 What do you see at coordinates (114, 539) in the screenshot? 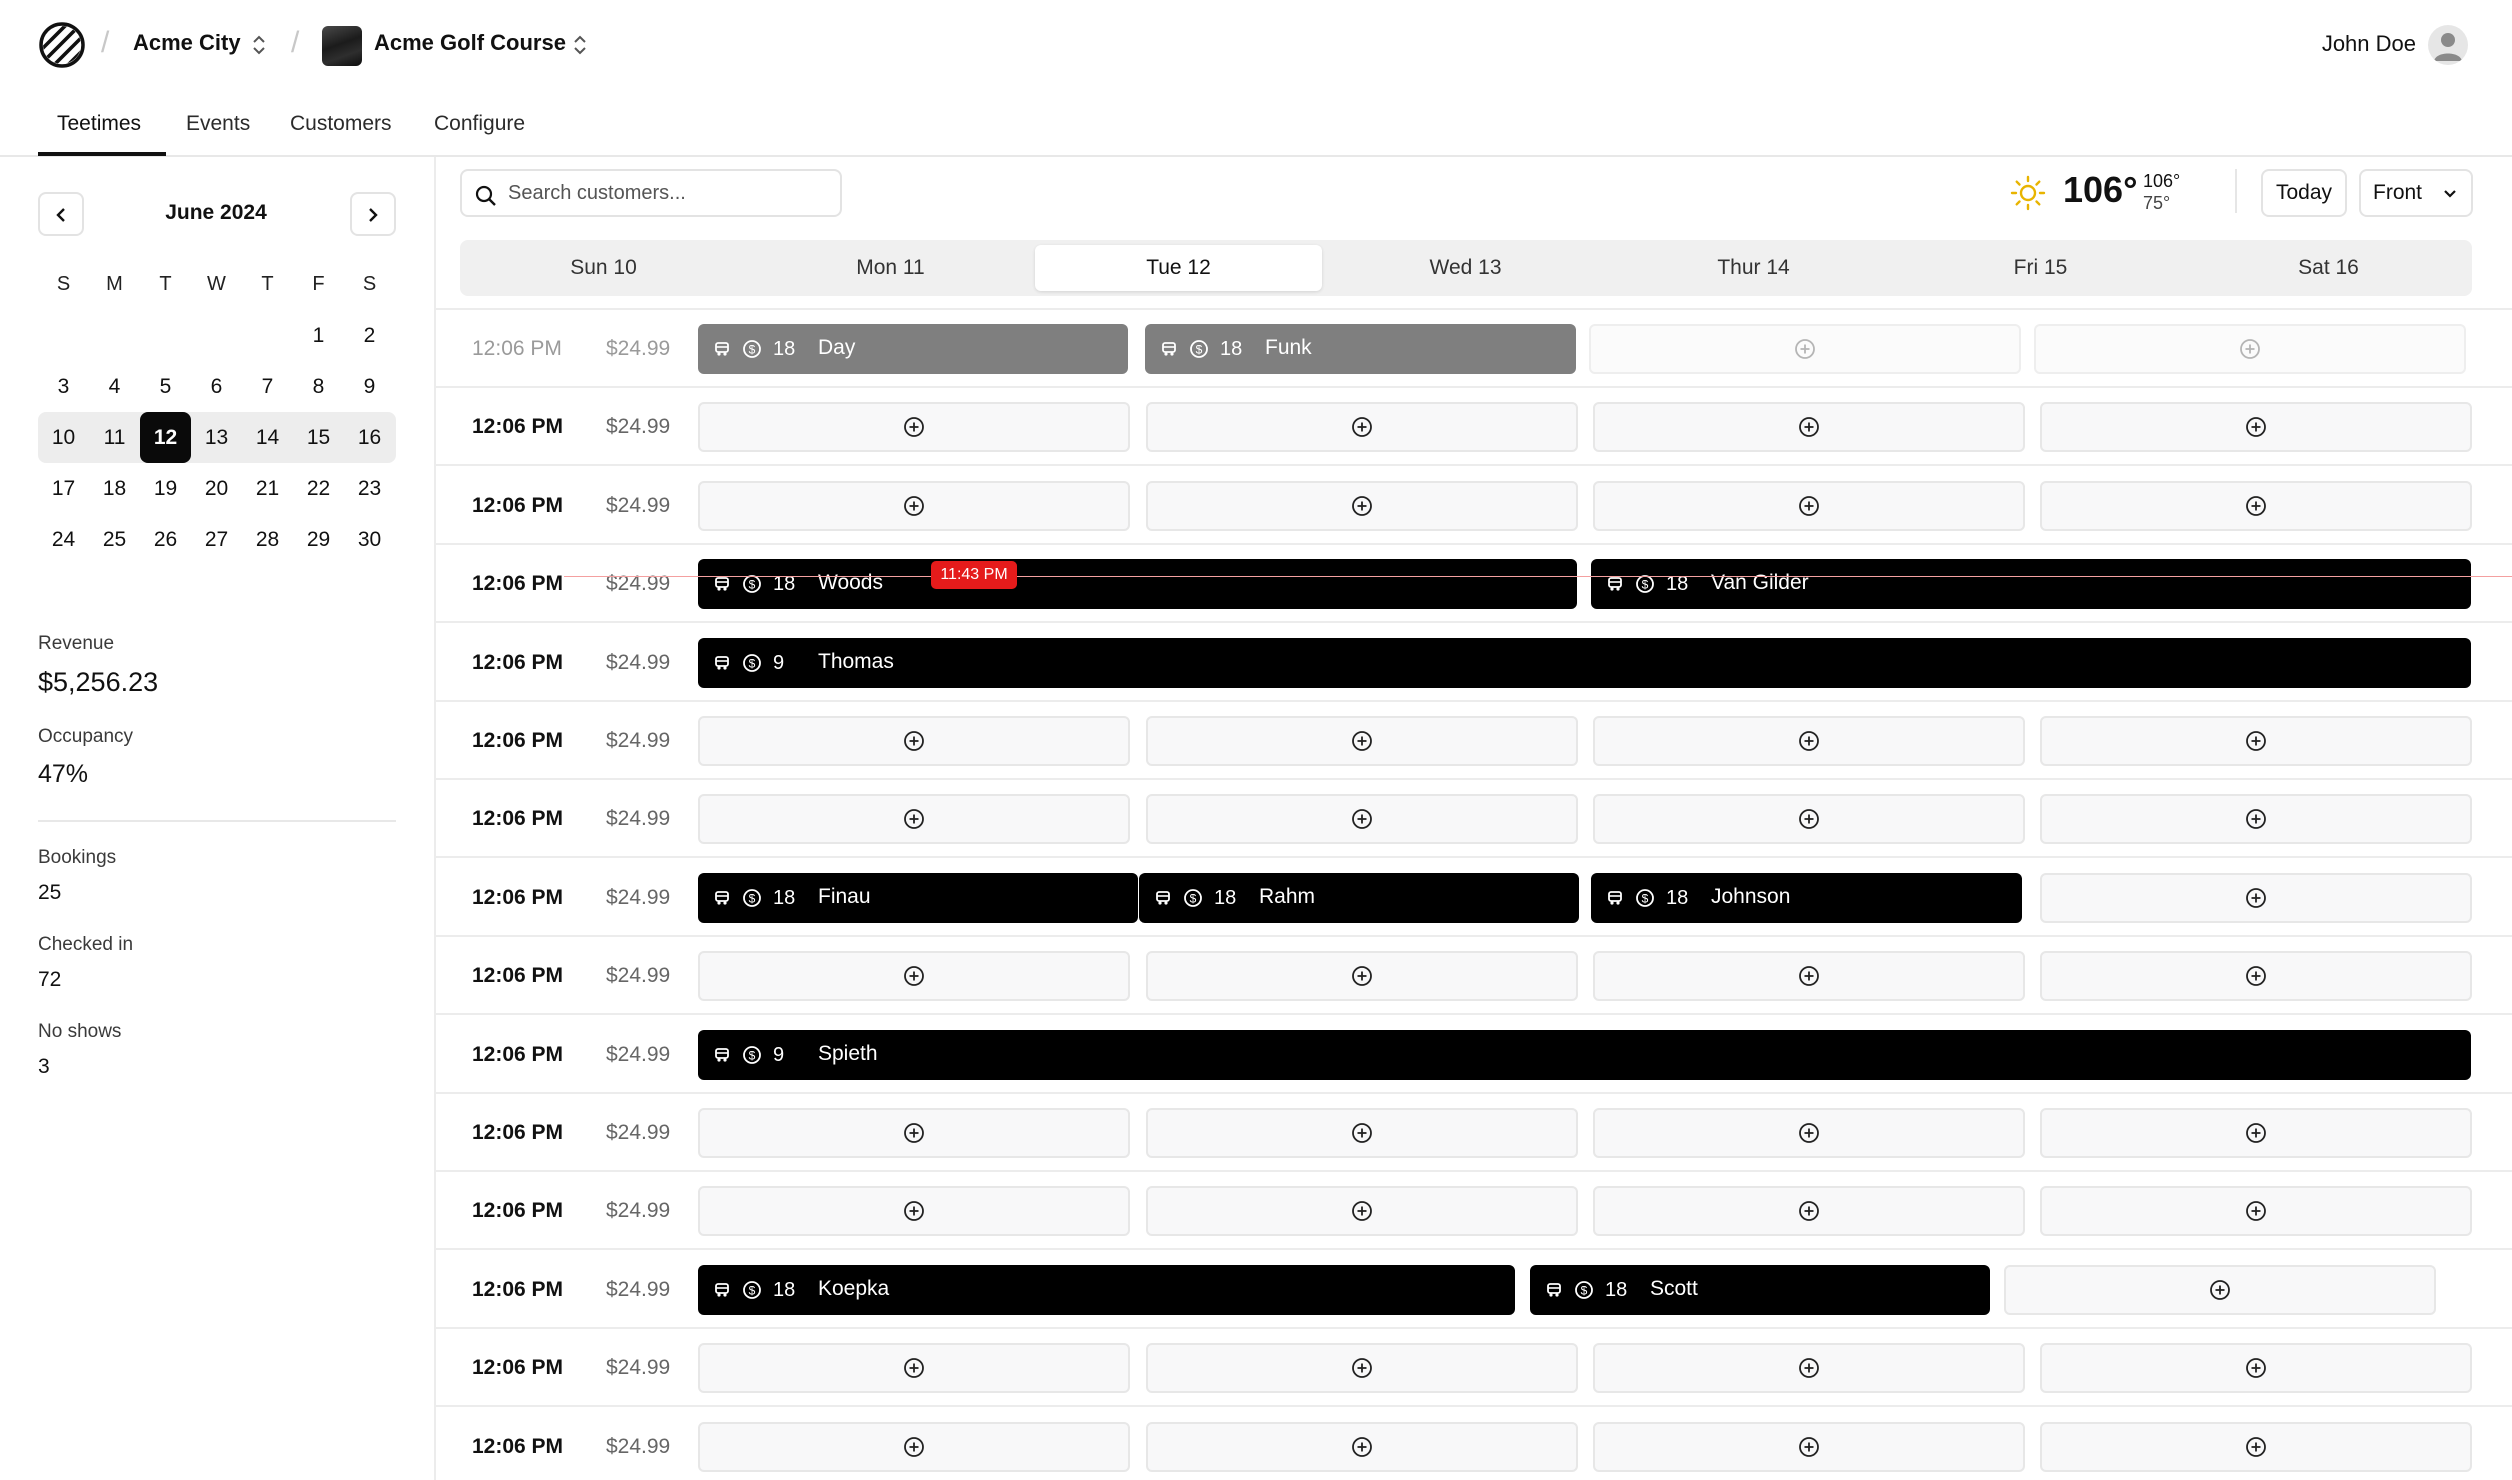
I see `calendar-day: 25` at bounding box center [114, 539].